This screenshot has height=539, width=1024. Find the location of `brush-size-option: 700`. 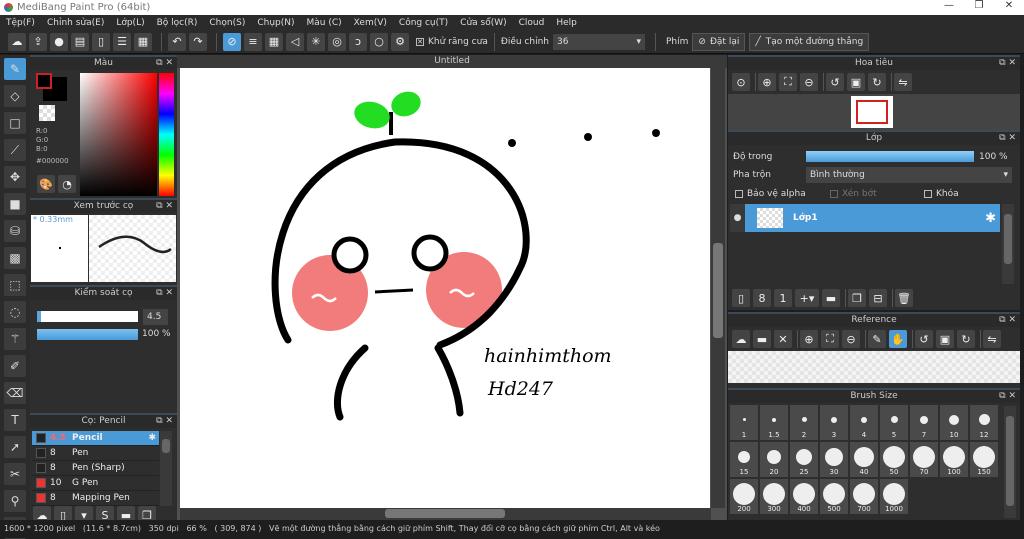

brush-size-option: 700 is located at coordinates (864, 496).